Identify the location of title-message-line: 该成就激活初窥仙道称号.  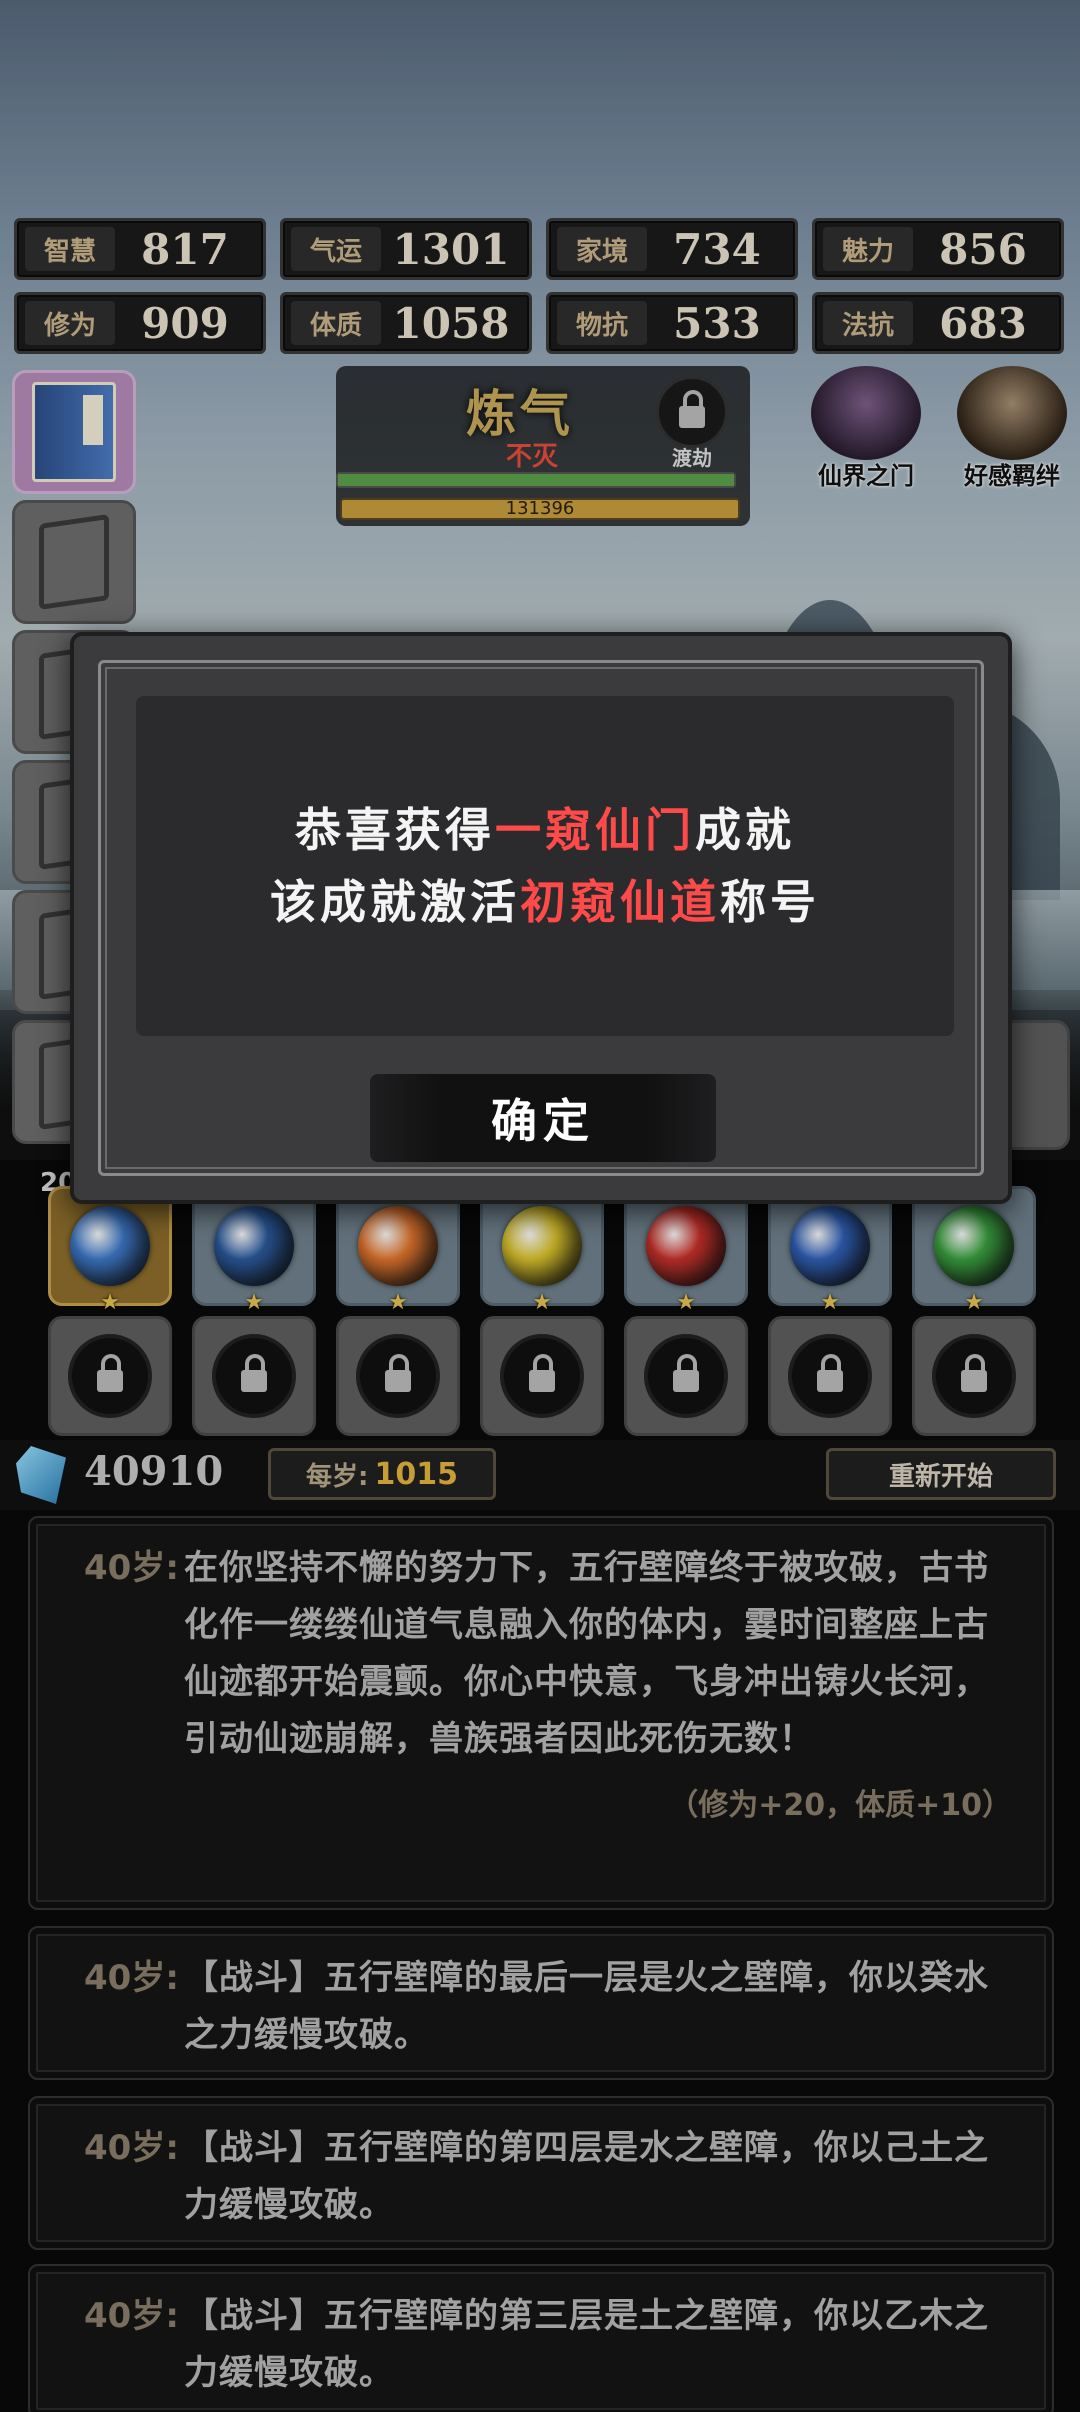
(545, 902).